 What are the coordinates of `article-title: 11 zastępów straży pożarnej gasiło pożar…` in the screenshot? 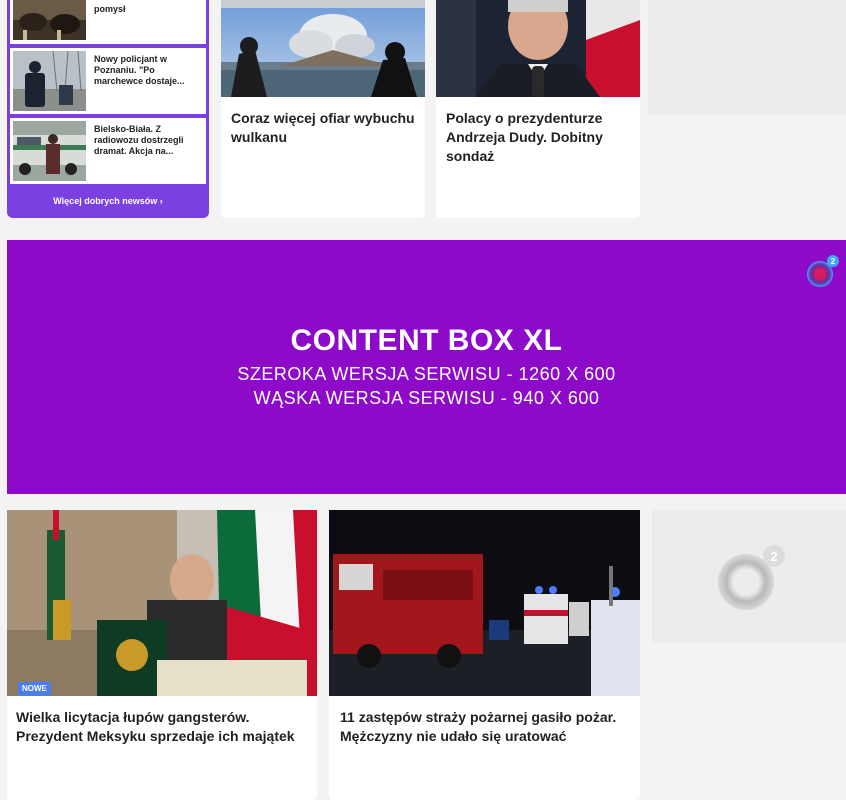 It's located at (485, 727).